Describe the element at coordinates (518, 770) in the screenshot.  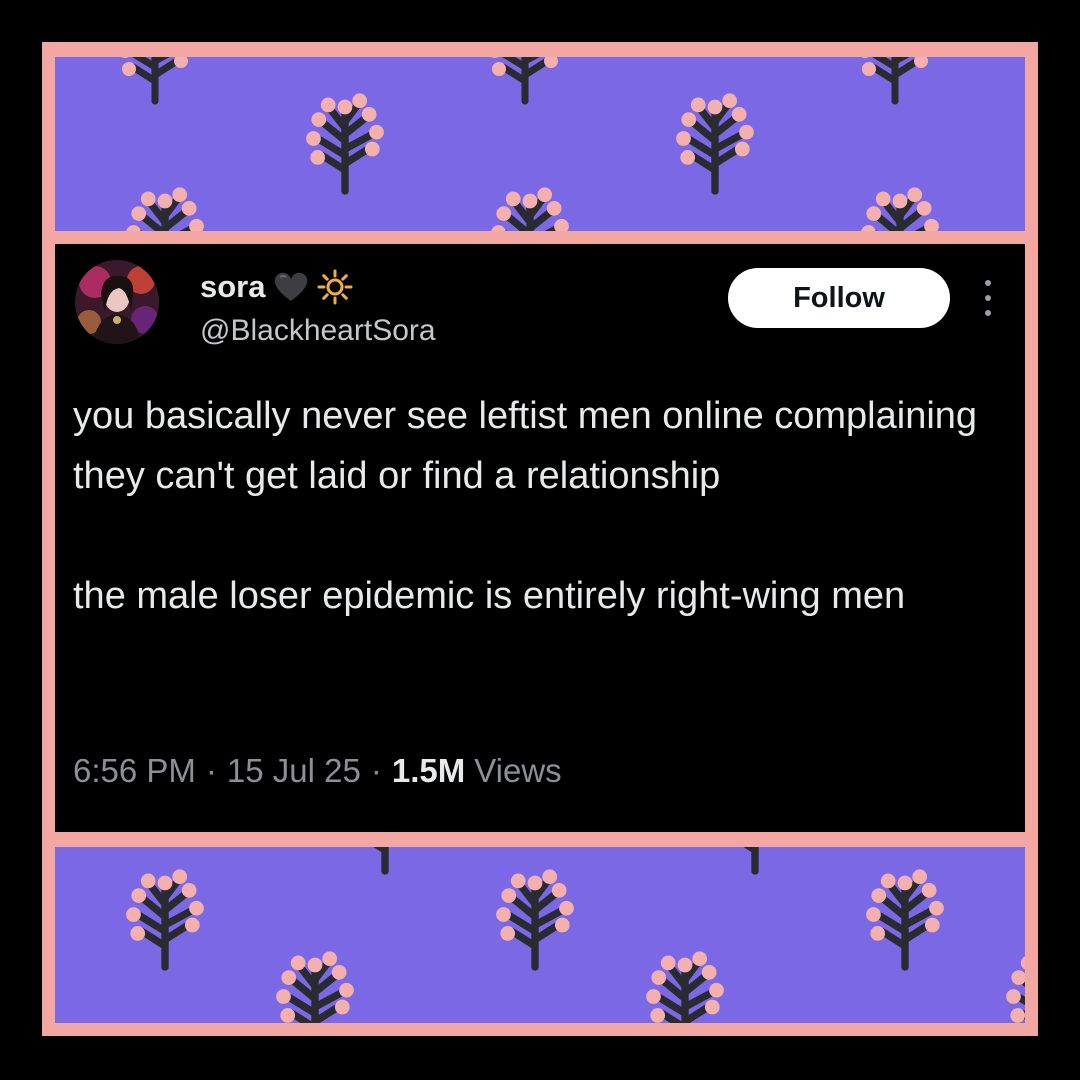
I see `views-label: Views` at that location.